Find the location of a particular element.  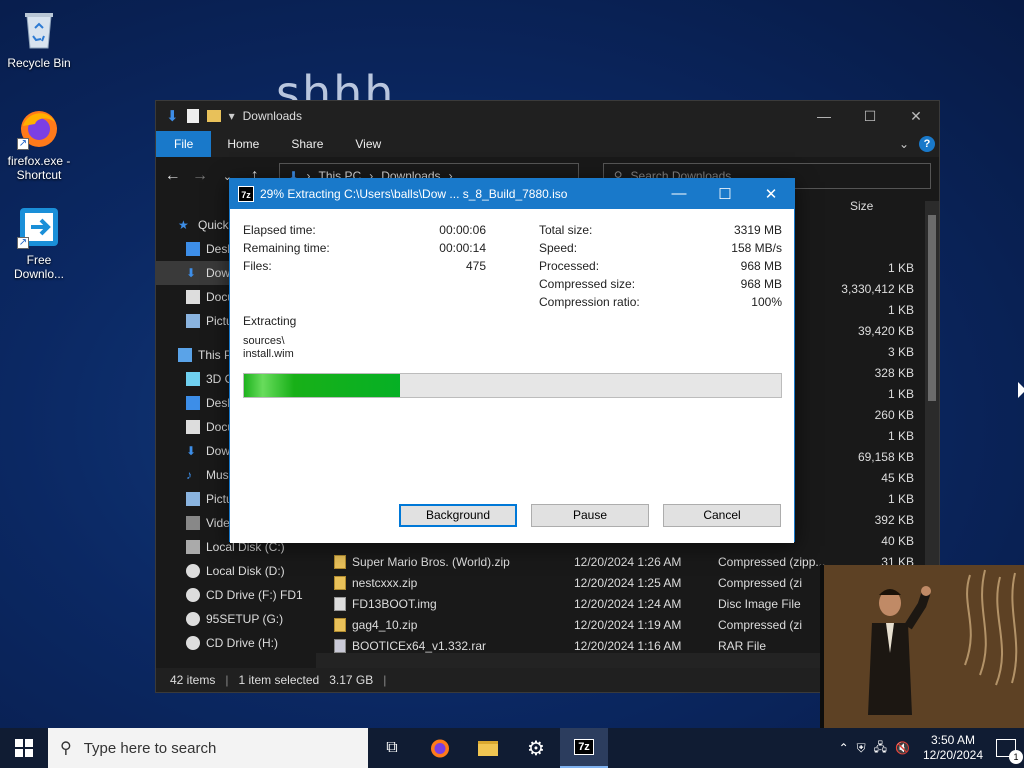

current-dir: sources\ is located at coordinates (264, 341).